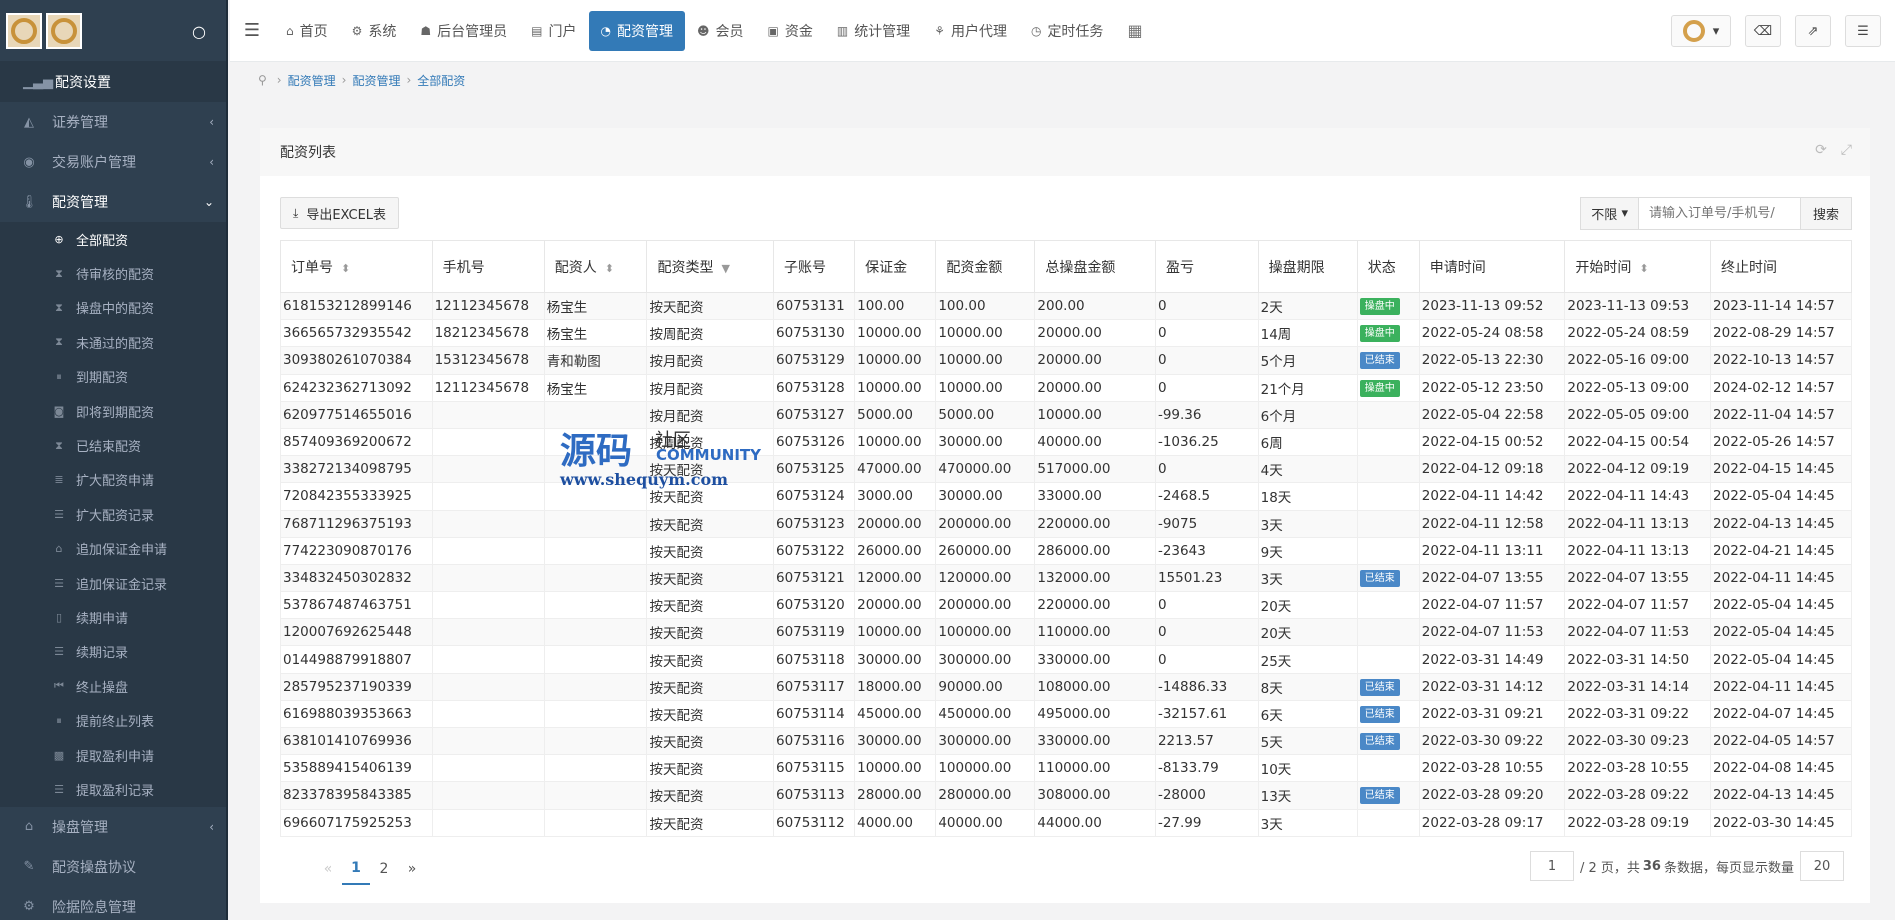 The image size is (1895, 920). I want to click on external-link-button: ⇗, so click(1813, 31).